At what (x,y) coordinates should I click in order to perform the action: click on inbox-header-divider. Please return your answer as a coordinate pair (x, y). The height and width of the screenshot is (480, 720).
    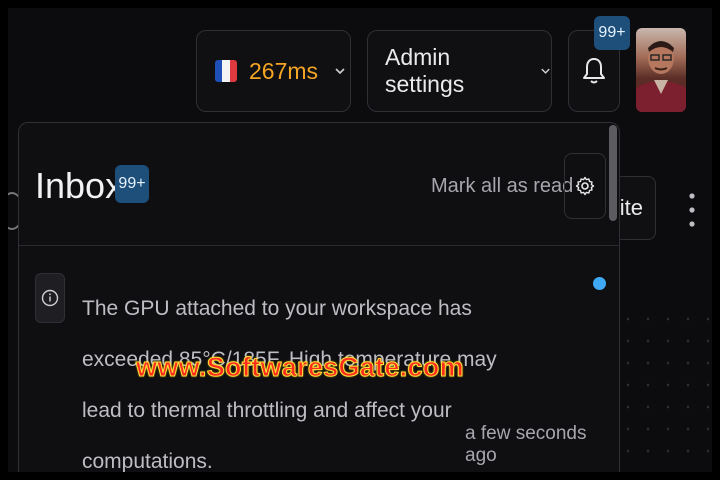
    Looking at the image, I should click on (319, 245).